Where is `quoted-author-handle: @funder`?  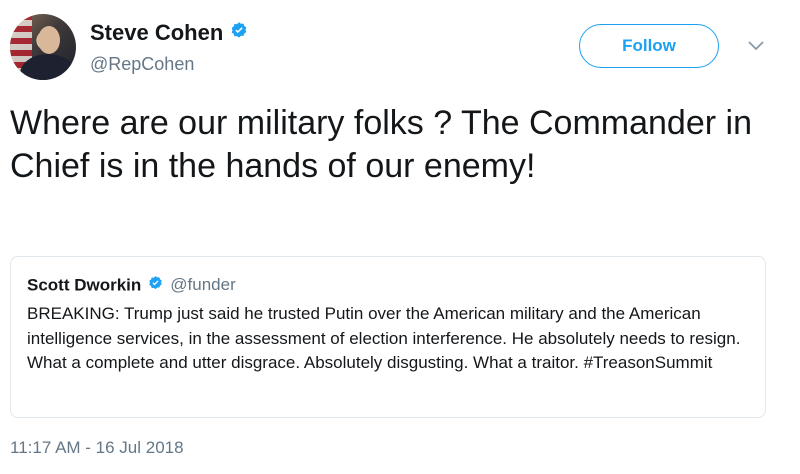 quoted-author-handle: @funder is located at coordinates (203, 285).